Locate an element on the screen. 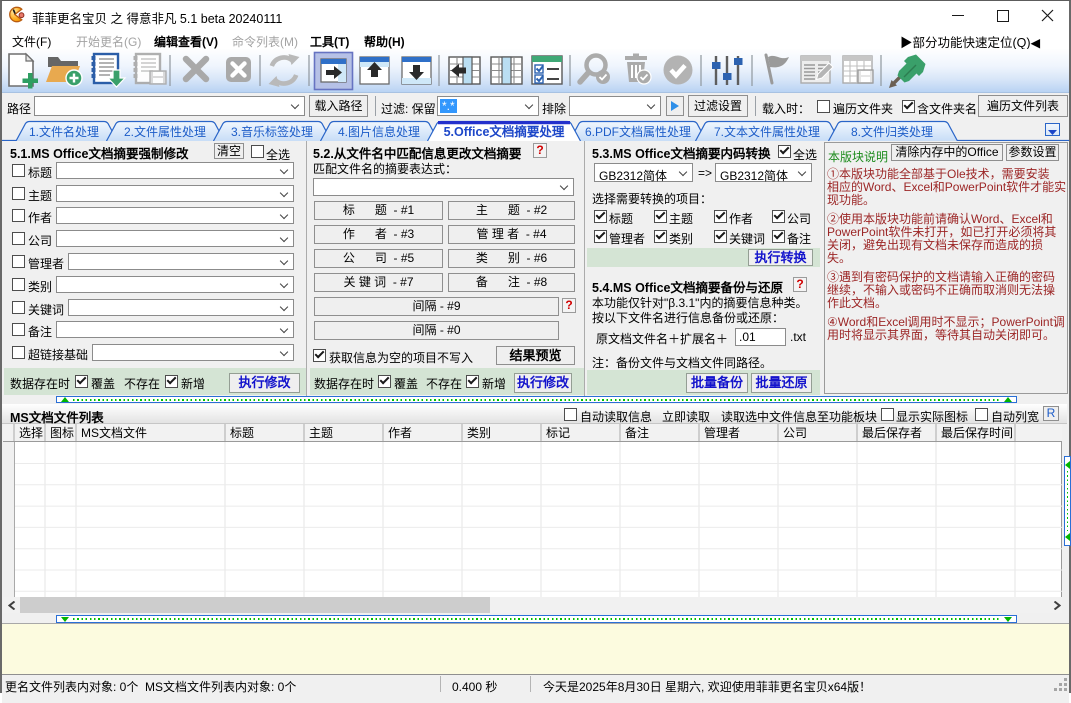  svg-text: 最后保存时间 is located at coordinates (977, 433).